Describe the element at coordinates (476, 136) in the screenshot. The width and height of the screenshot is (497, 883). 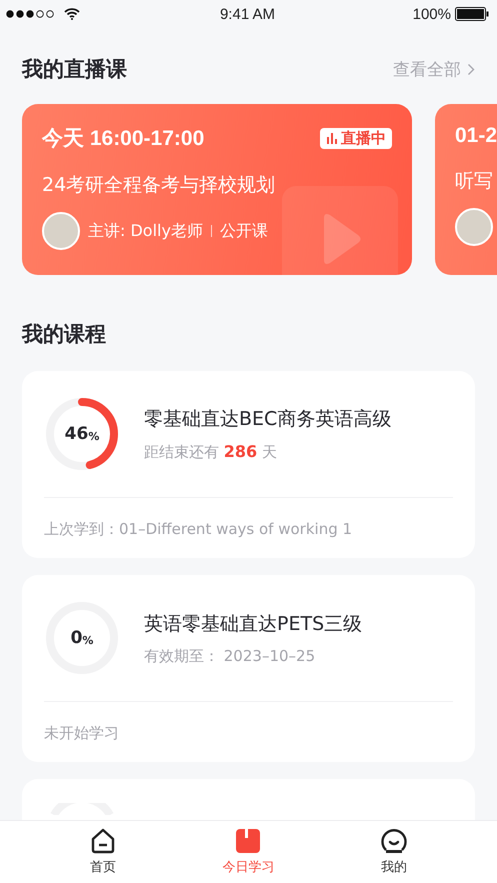
I see `live-time: 01-2` at that location.